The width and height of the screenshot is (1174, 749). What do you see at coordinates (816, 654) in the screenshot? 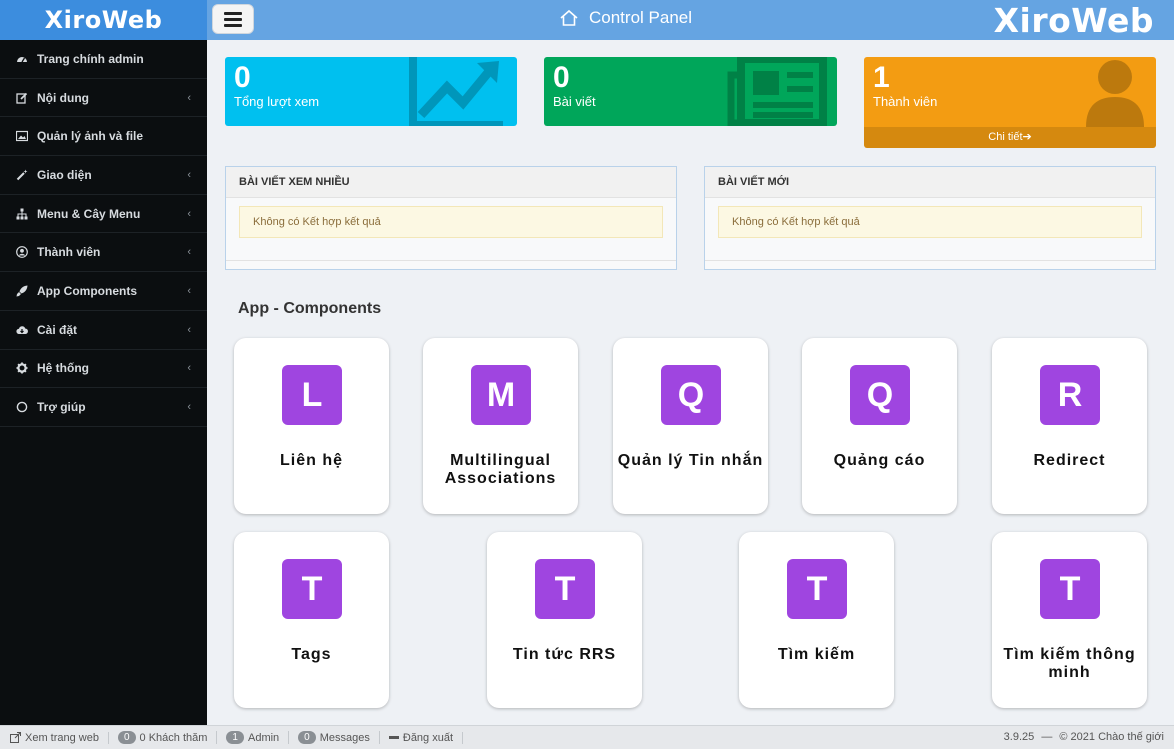
I see `component-name: Tìm kiếm` at bounding box center [816, 654].